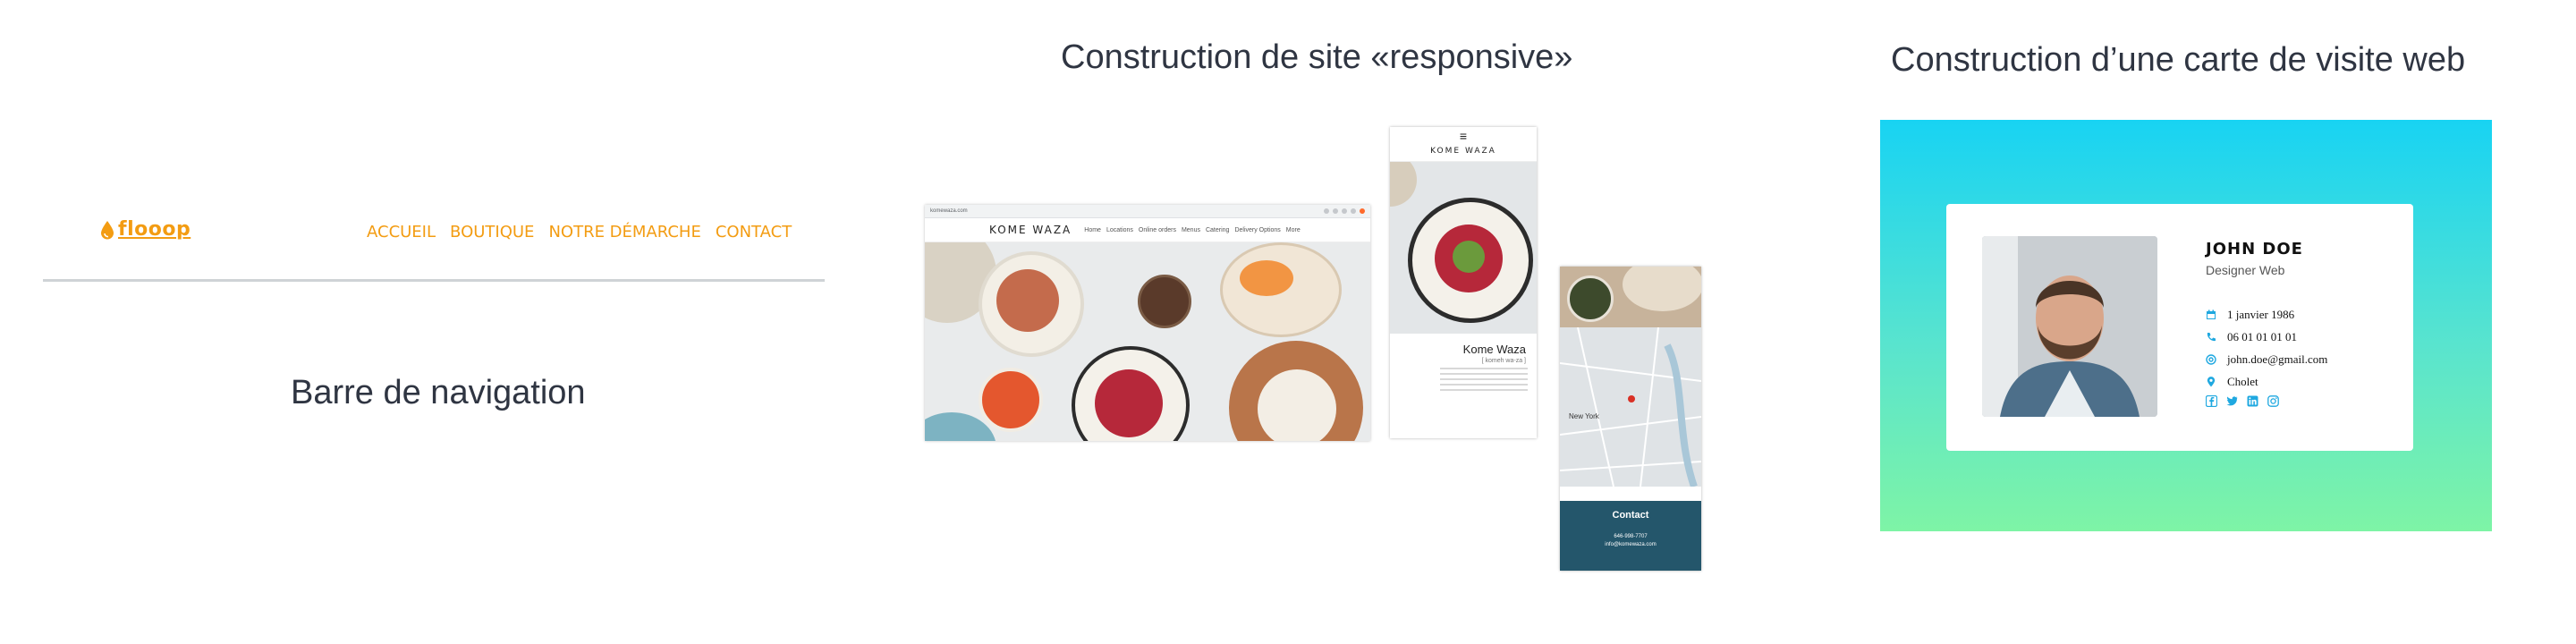 This screenshot has width=2576, height=644. What do you see at coordinates (2211, 337) in the screenshot?
I see `phone-icon` at bounding box center [2211, 337].